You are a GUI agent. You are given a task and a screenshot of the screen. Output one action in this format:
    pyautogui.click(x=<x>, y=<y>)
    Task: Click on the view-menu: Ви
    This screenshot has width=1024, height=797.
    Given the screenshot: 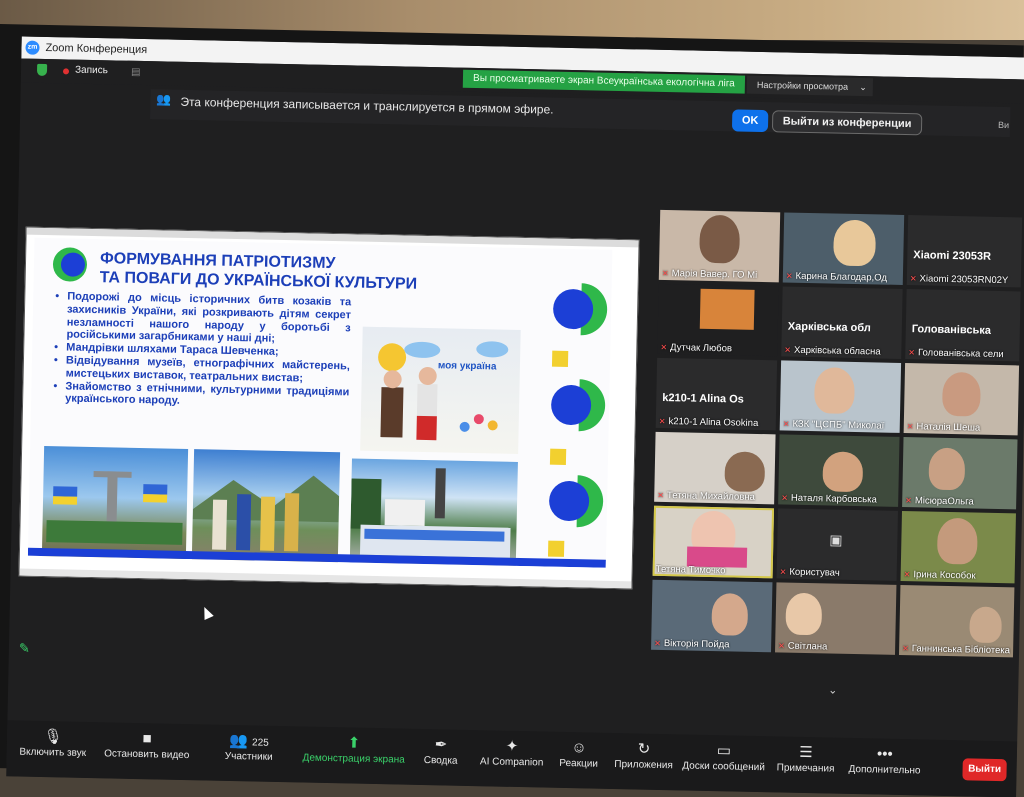 What is the action you would take?
    pyautogui.click(x=1003, y=125)
    